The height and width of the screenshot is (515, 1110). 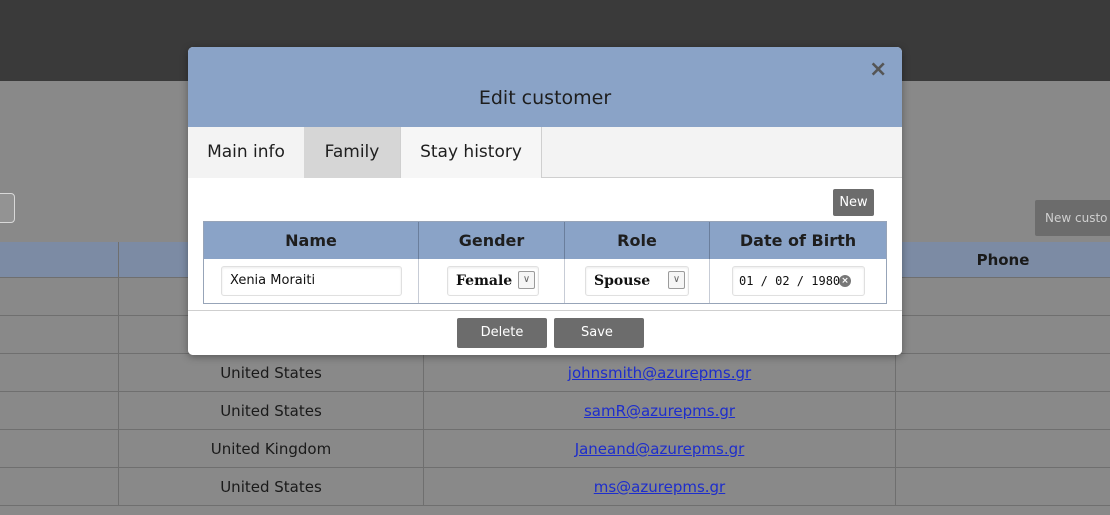 What do you see at coordinates (246, 152) in the screenshot?
I see `tab-main-info: Main info` at bounding box center [246, 152].